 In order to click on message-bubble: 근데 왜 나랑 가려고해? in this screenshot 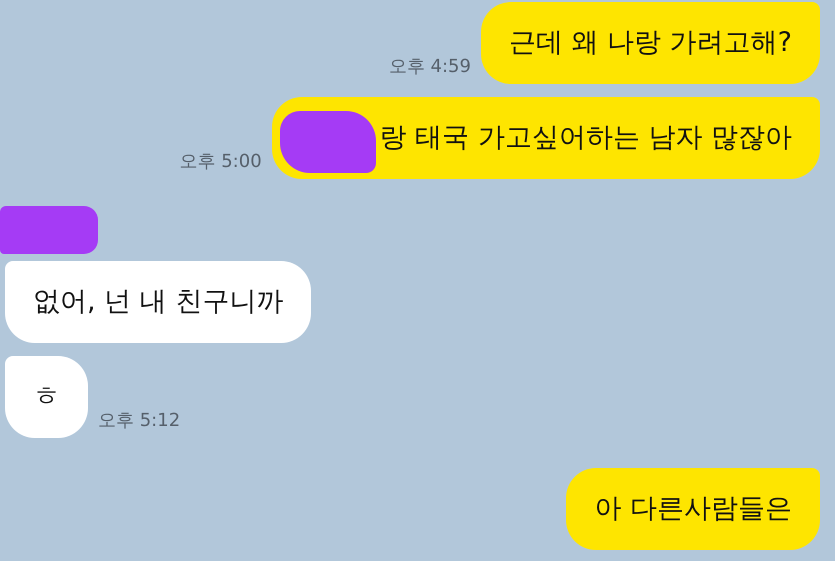, I will do `click(650, 43)`.